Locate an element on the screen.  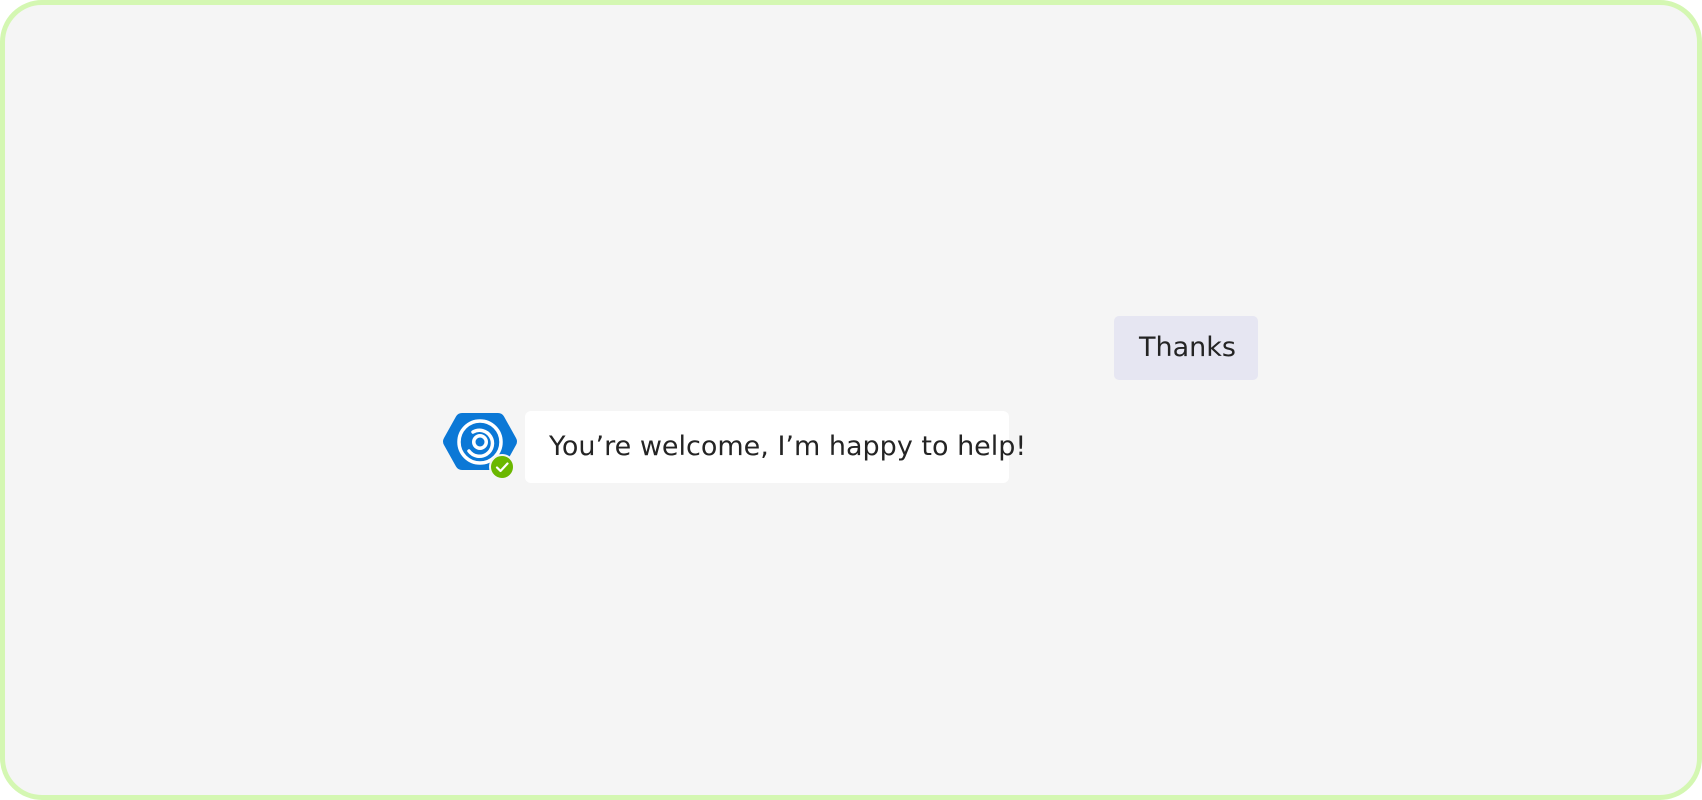
available-check-icon is located at coordinates (502, 467).